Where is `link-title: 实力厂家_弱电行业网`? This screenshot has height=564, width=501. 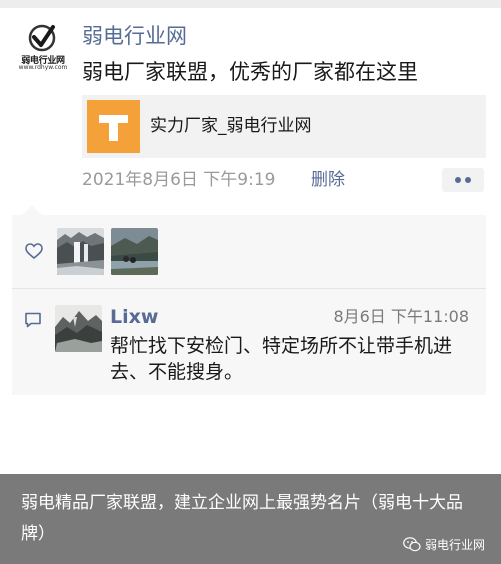 link-title: 实力厂家_弱电行业网 is located at coordinates (231, 126).